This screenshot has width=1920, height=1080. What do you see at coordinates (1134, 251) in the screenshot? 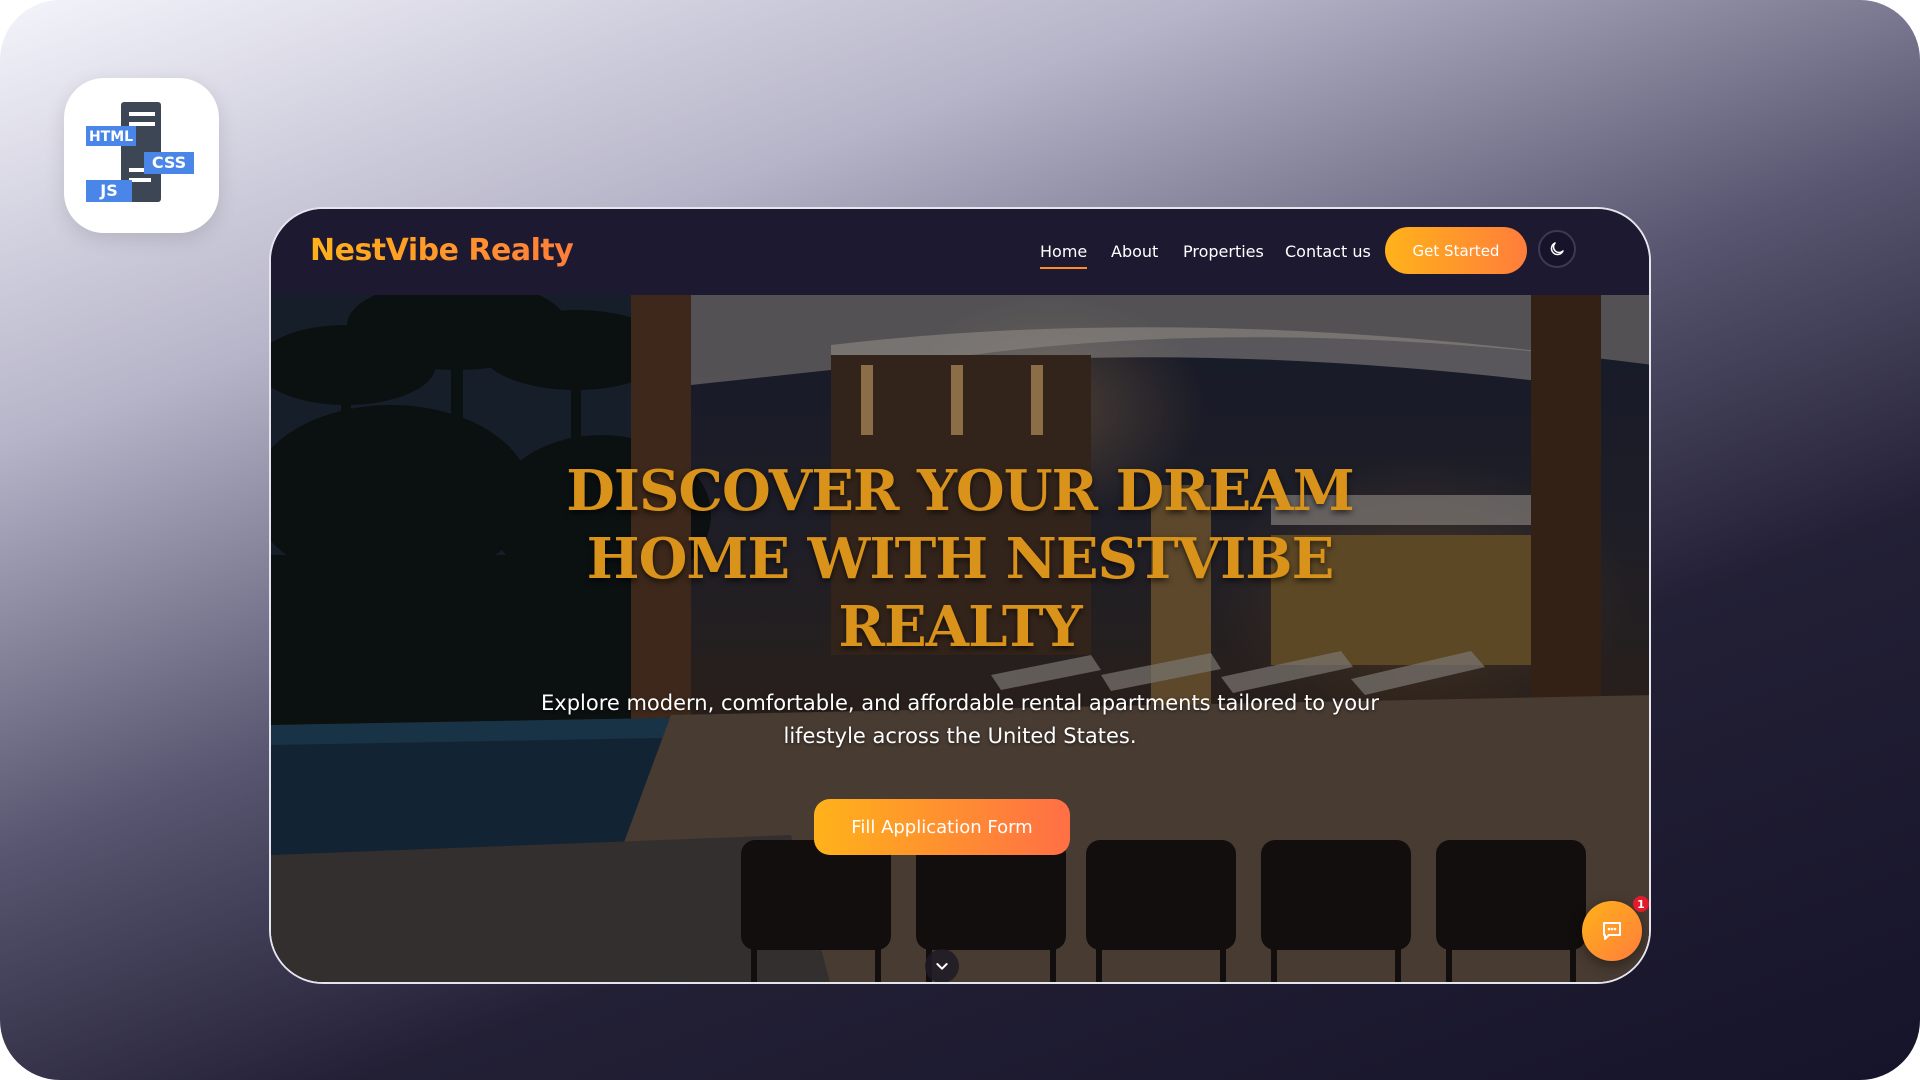
I see `nav-link-about: About` at bounding box center [1134, 251].